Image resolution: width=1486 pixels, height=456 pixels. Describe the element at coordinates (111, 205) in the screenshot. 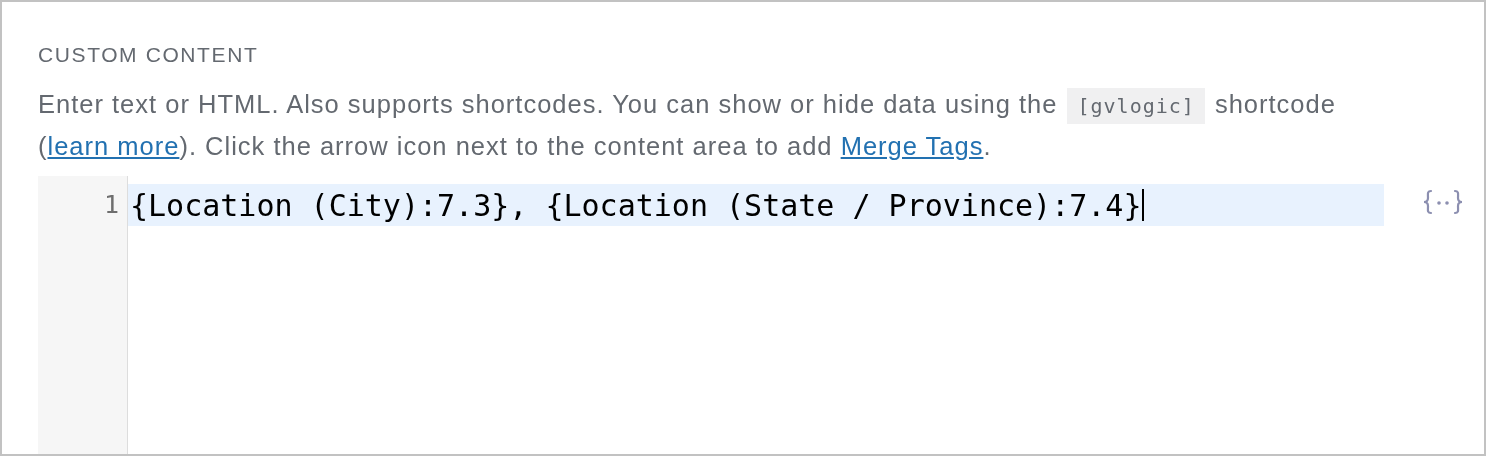

I see `line-number: 1` at that location.